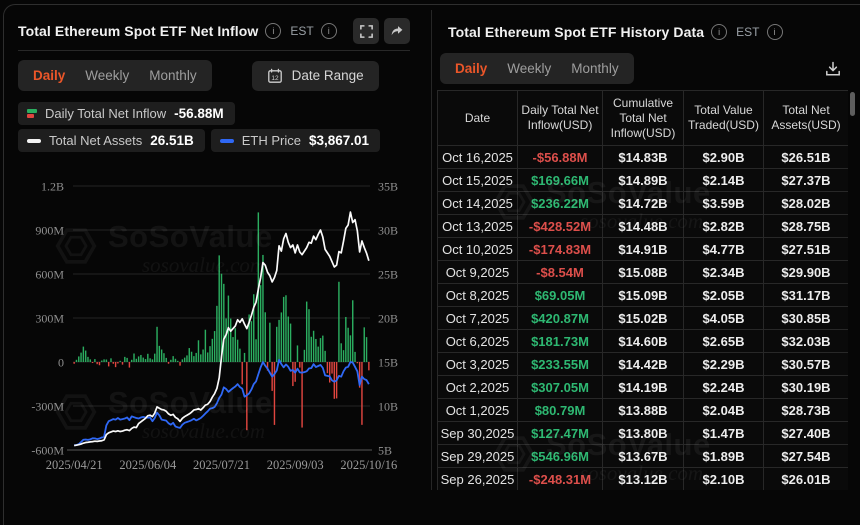  Describe the element at coordinates (643, 203) in the screenshot. I see `cell-cumulative-inflow: $14.72B` at that location.